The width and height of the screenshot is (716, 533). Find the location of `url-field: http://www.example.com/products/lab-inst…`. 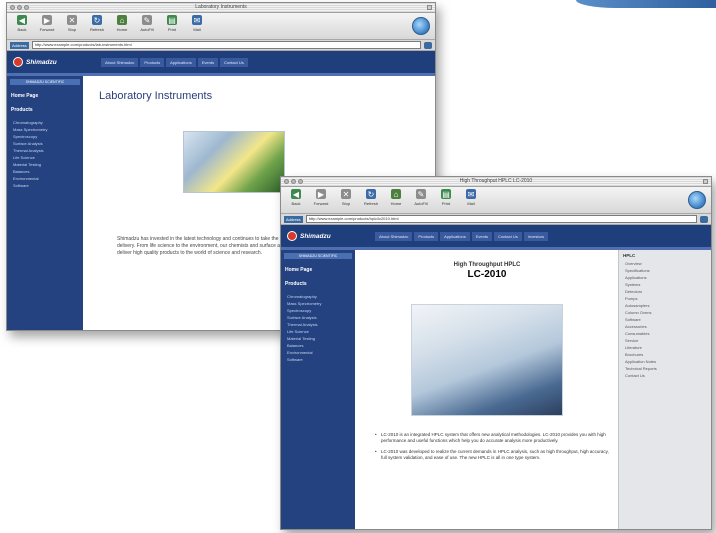

url-field: http://www.example.com/products/lab-inst… is located at coordinates (226, 45).